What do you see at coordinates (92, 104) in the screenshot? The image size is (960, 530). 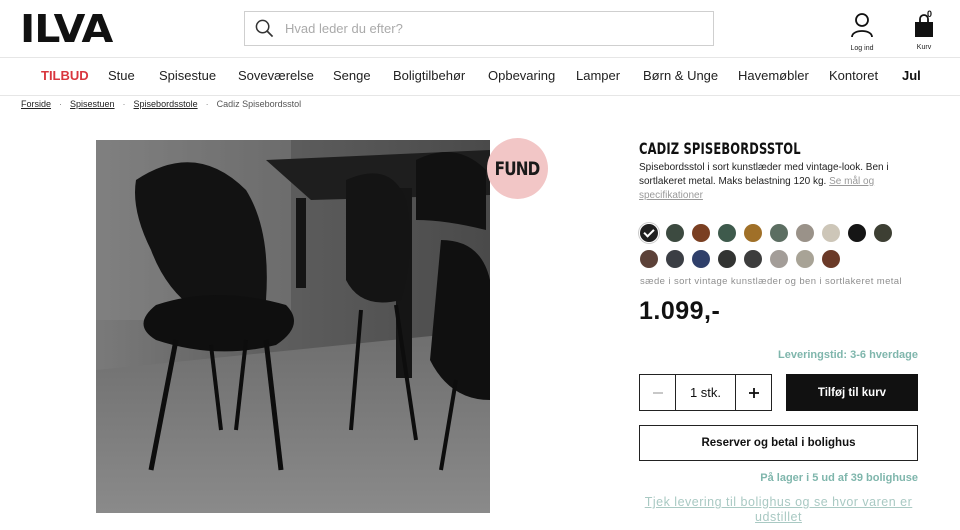 I see `breadcrumb-link-spisestuen: Spisestuen` at bounding box center [92, 104].